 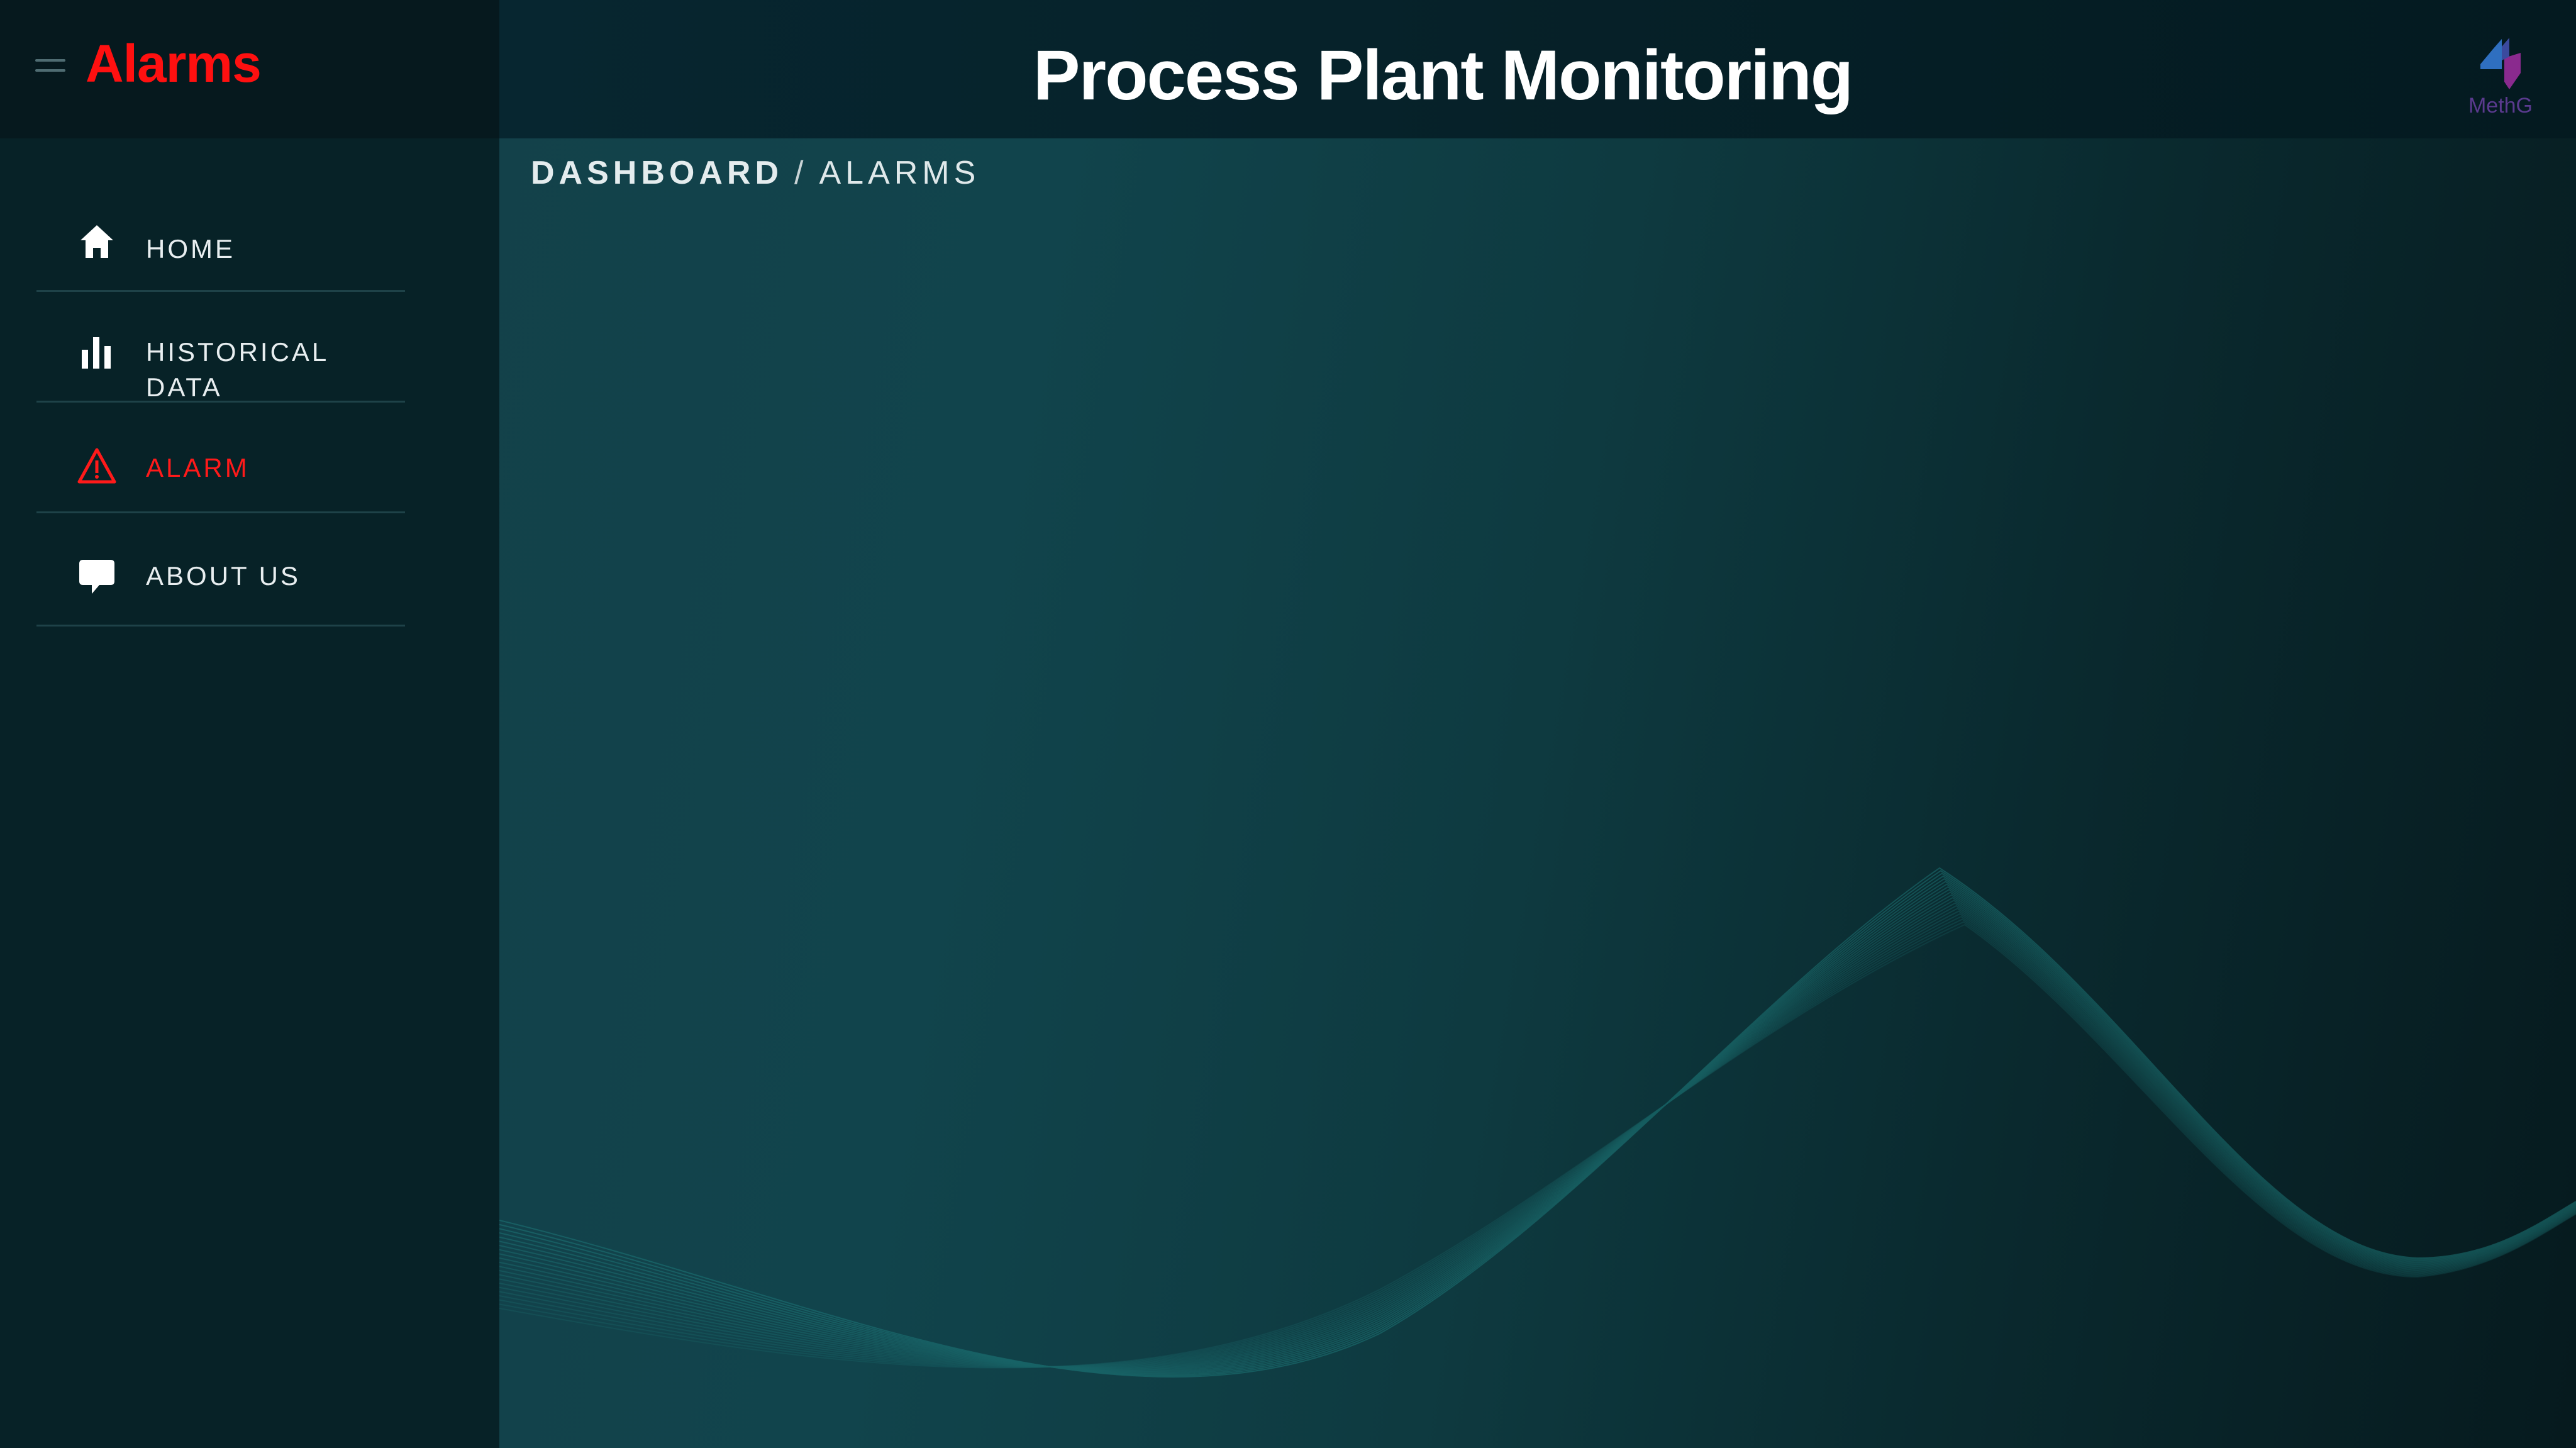 What do you see at coordinates (50, 65) in the screenshot?
I see `hamburger-menu-icon` at bounding box center [50, 65].